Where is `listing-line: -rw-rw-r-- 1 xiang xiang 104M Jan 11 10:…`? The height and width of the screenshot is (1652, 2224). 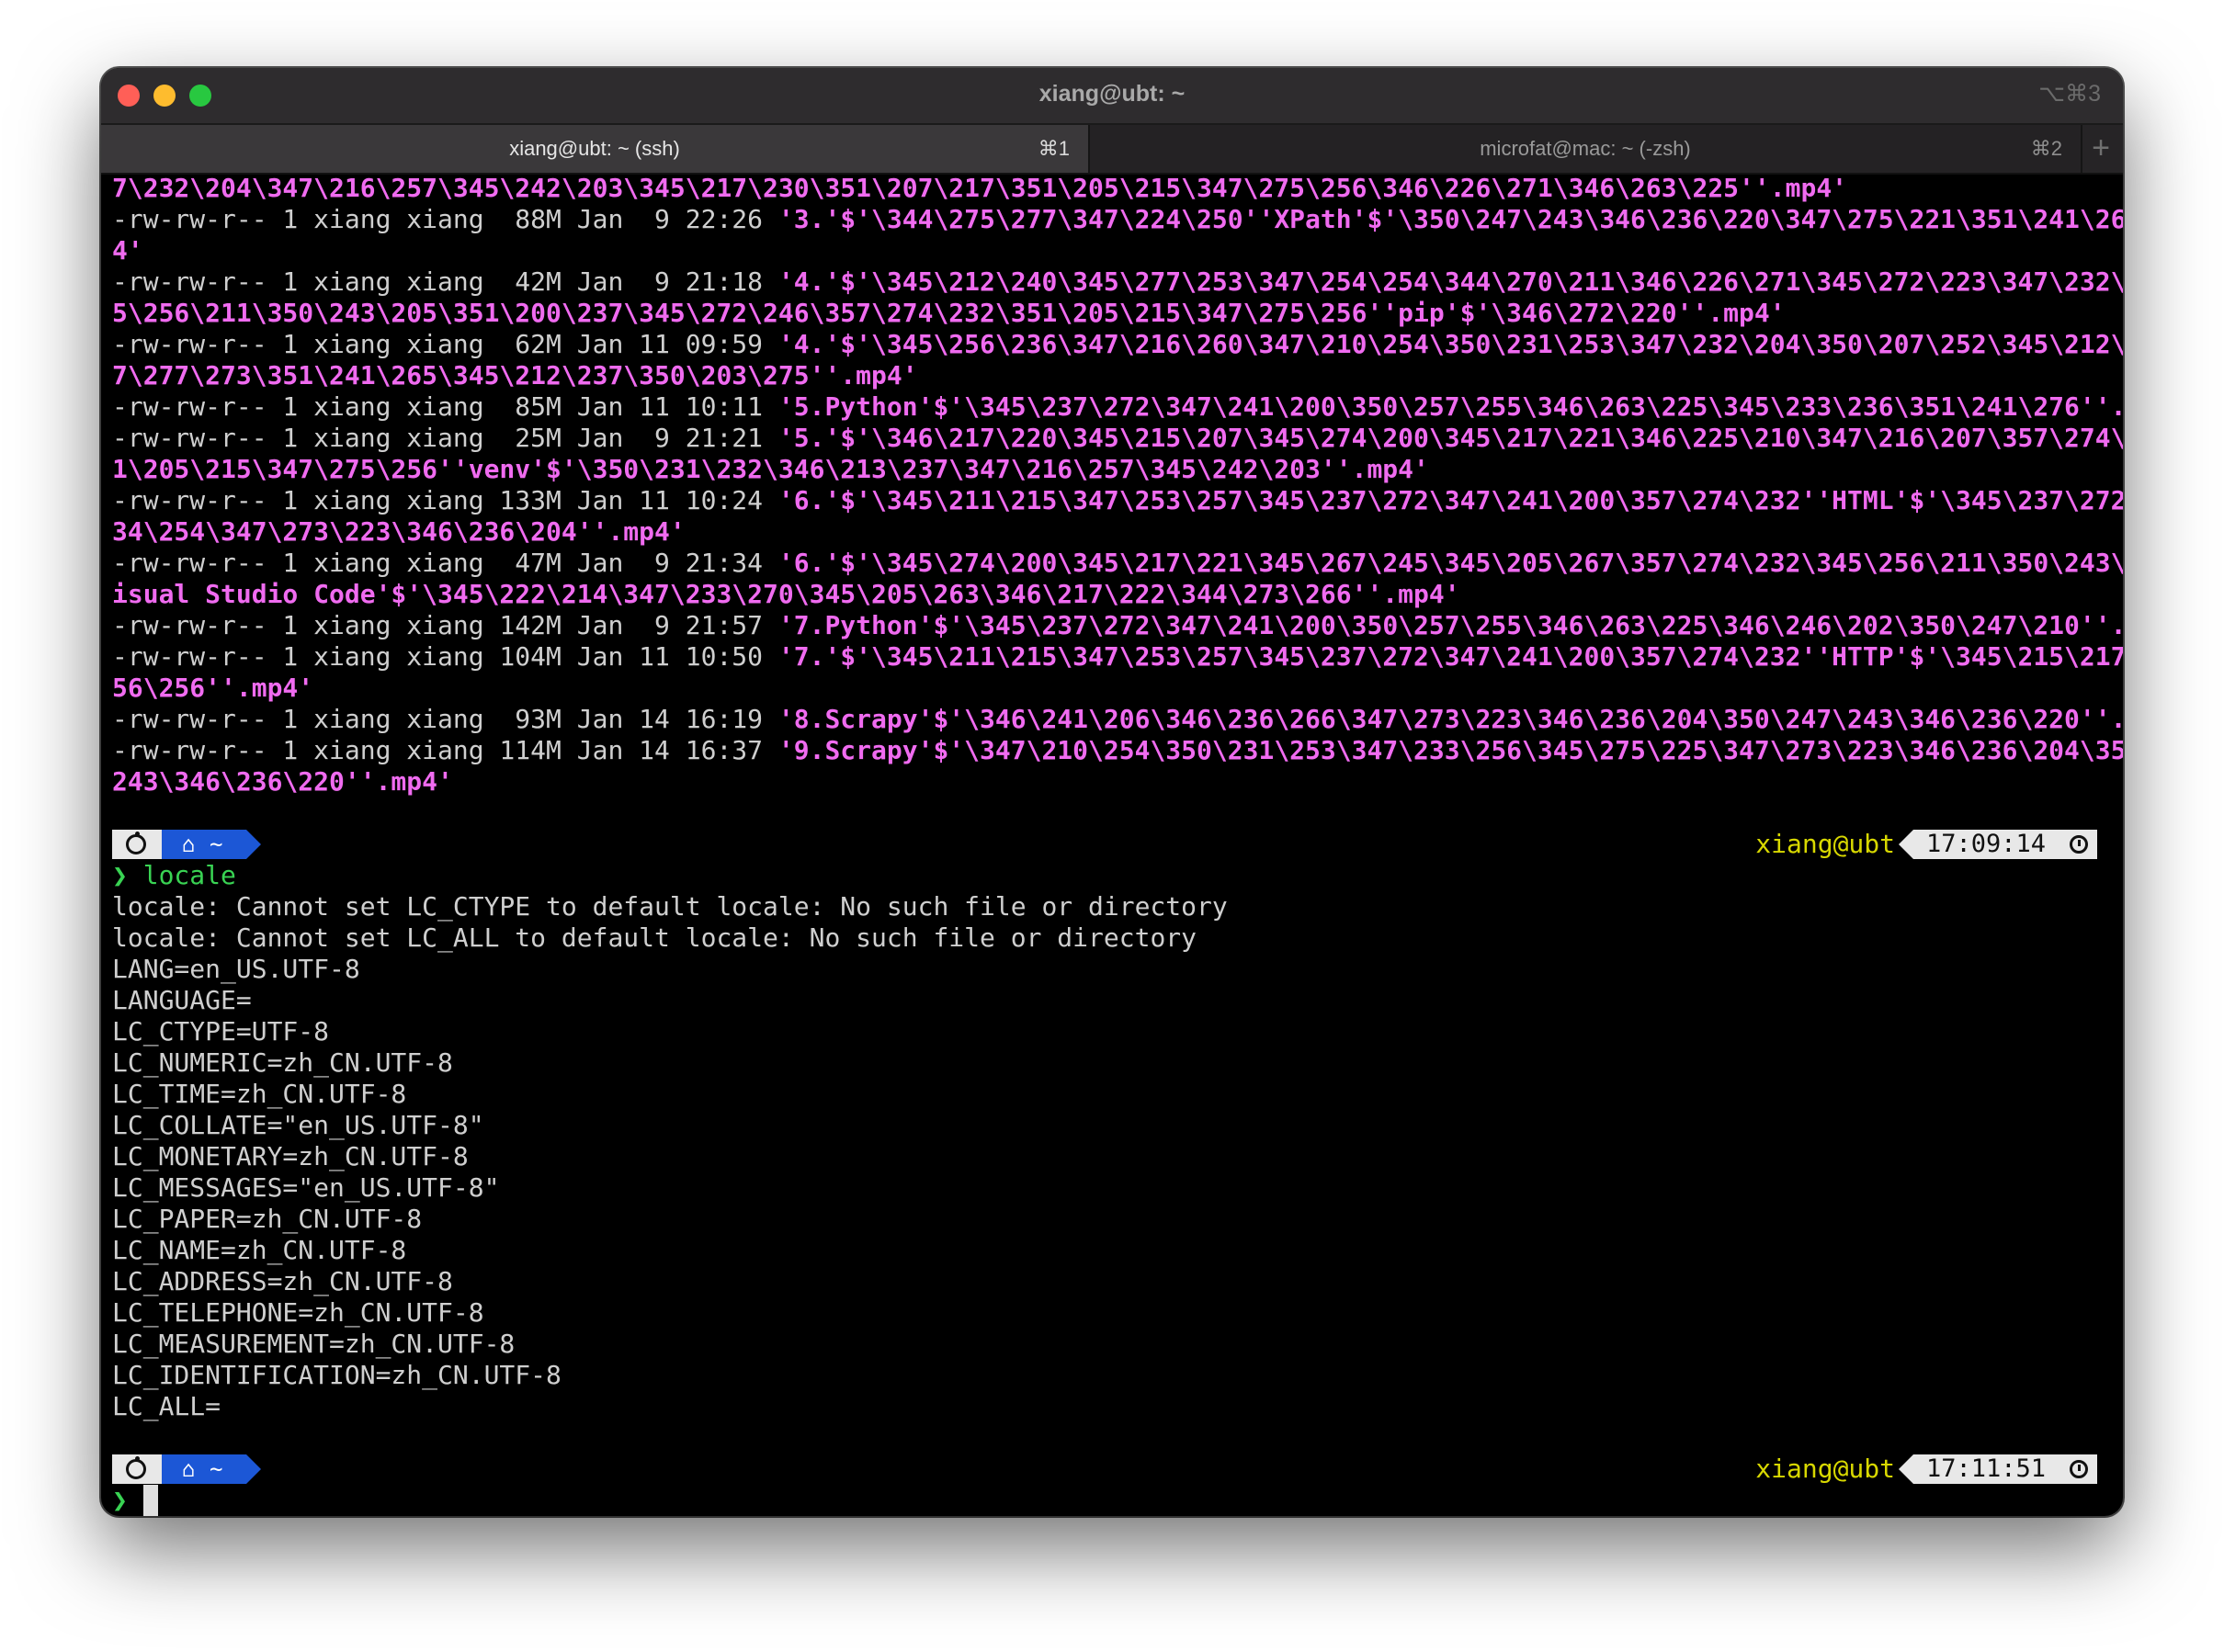
listing-line: -rw-rw-r-- 1 xiang xiang 104M Jan 11 10:… is located at coordinates (1117, 657).